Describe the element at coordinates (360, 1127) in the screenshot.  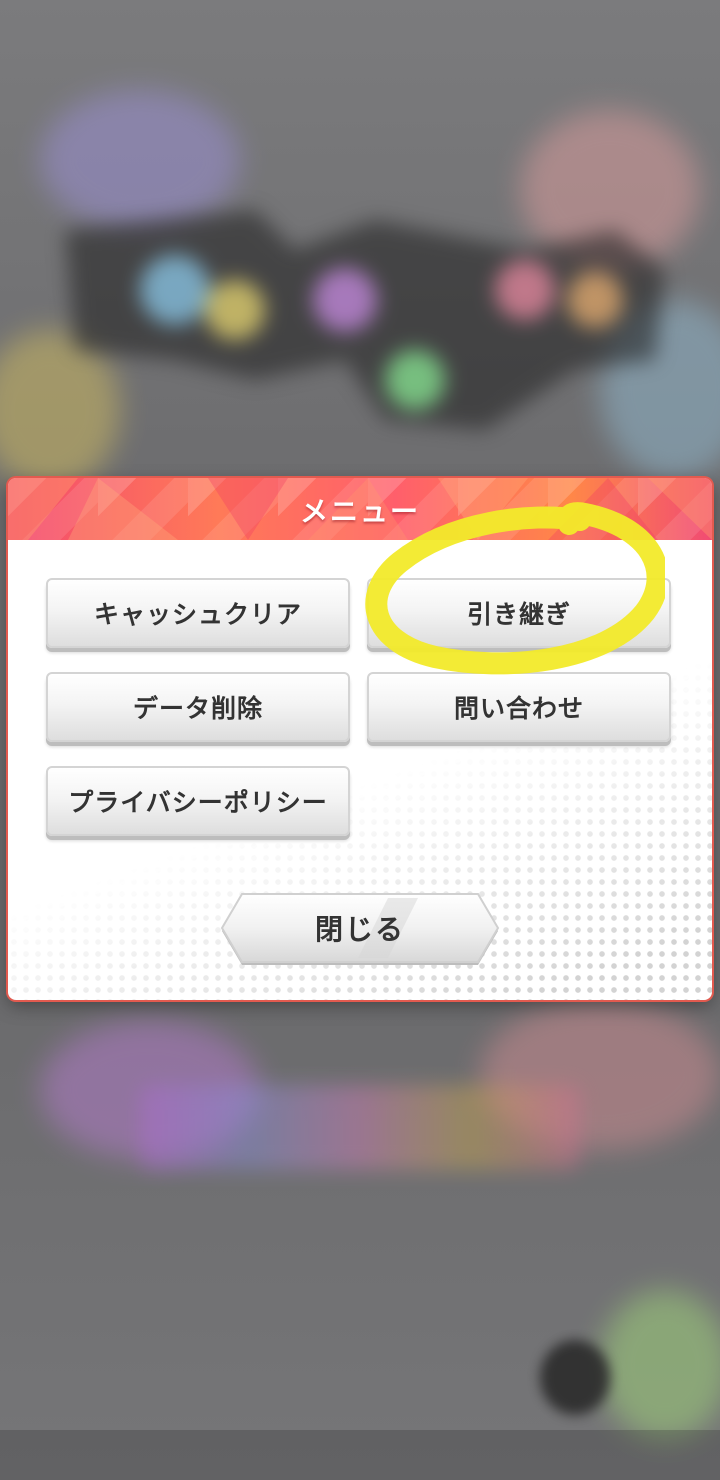
I see `bg-title-banner` at that location.